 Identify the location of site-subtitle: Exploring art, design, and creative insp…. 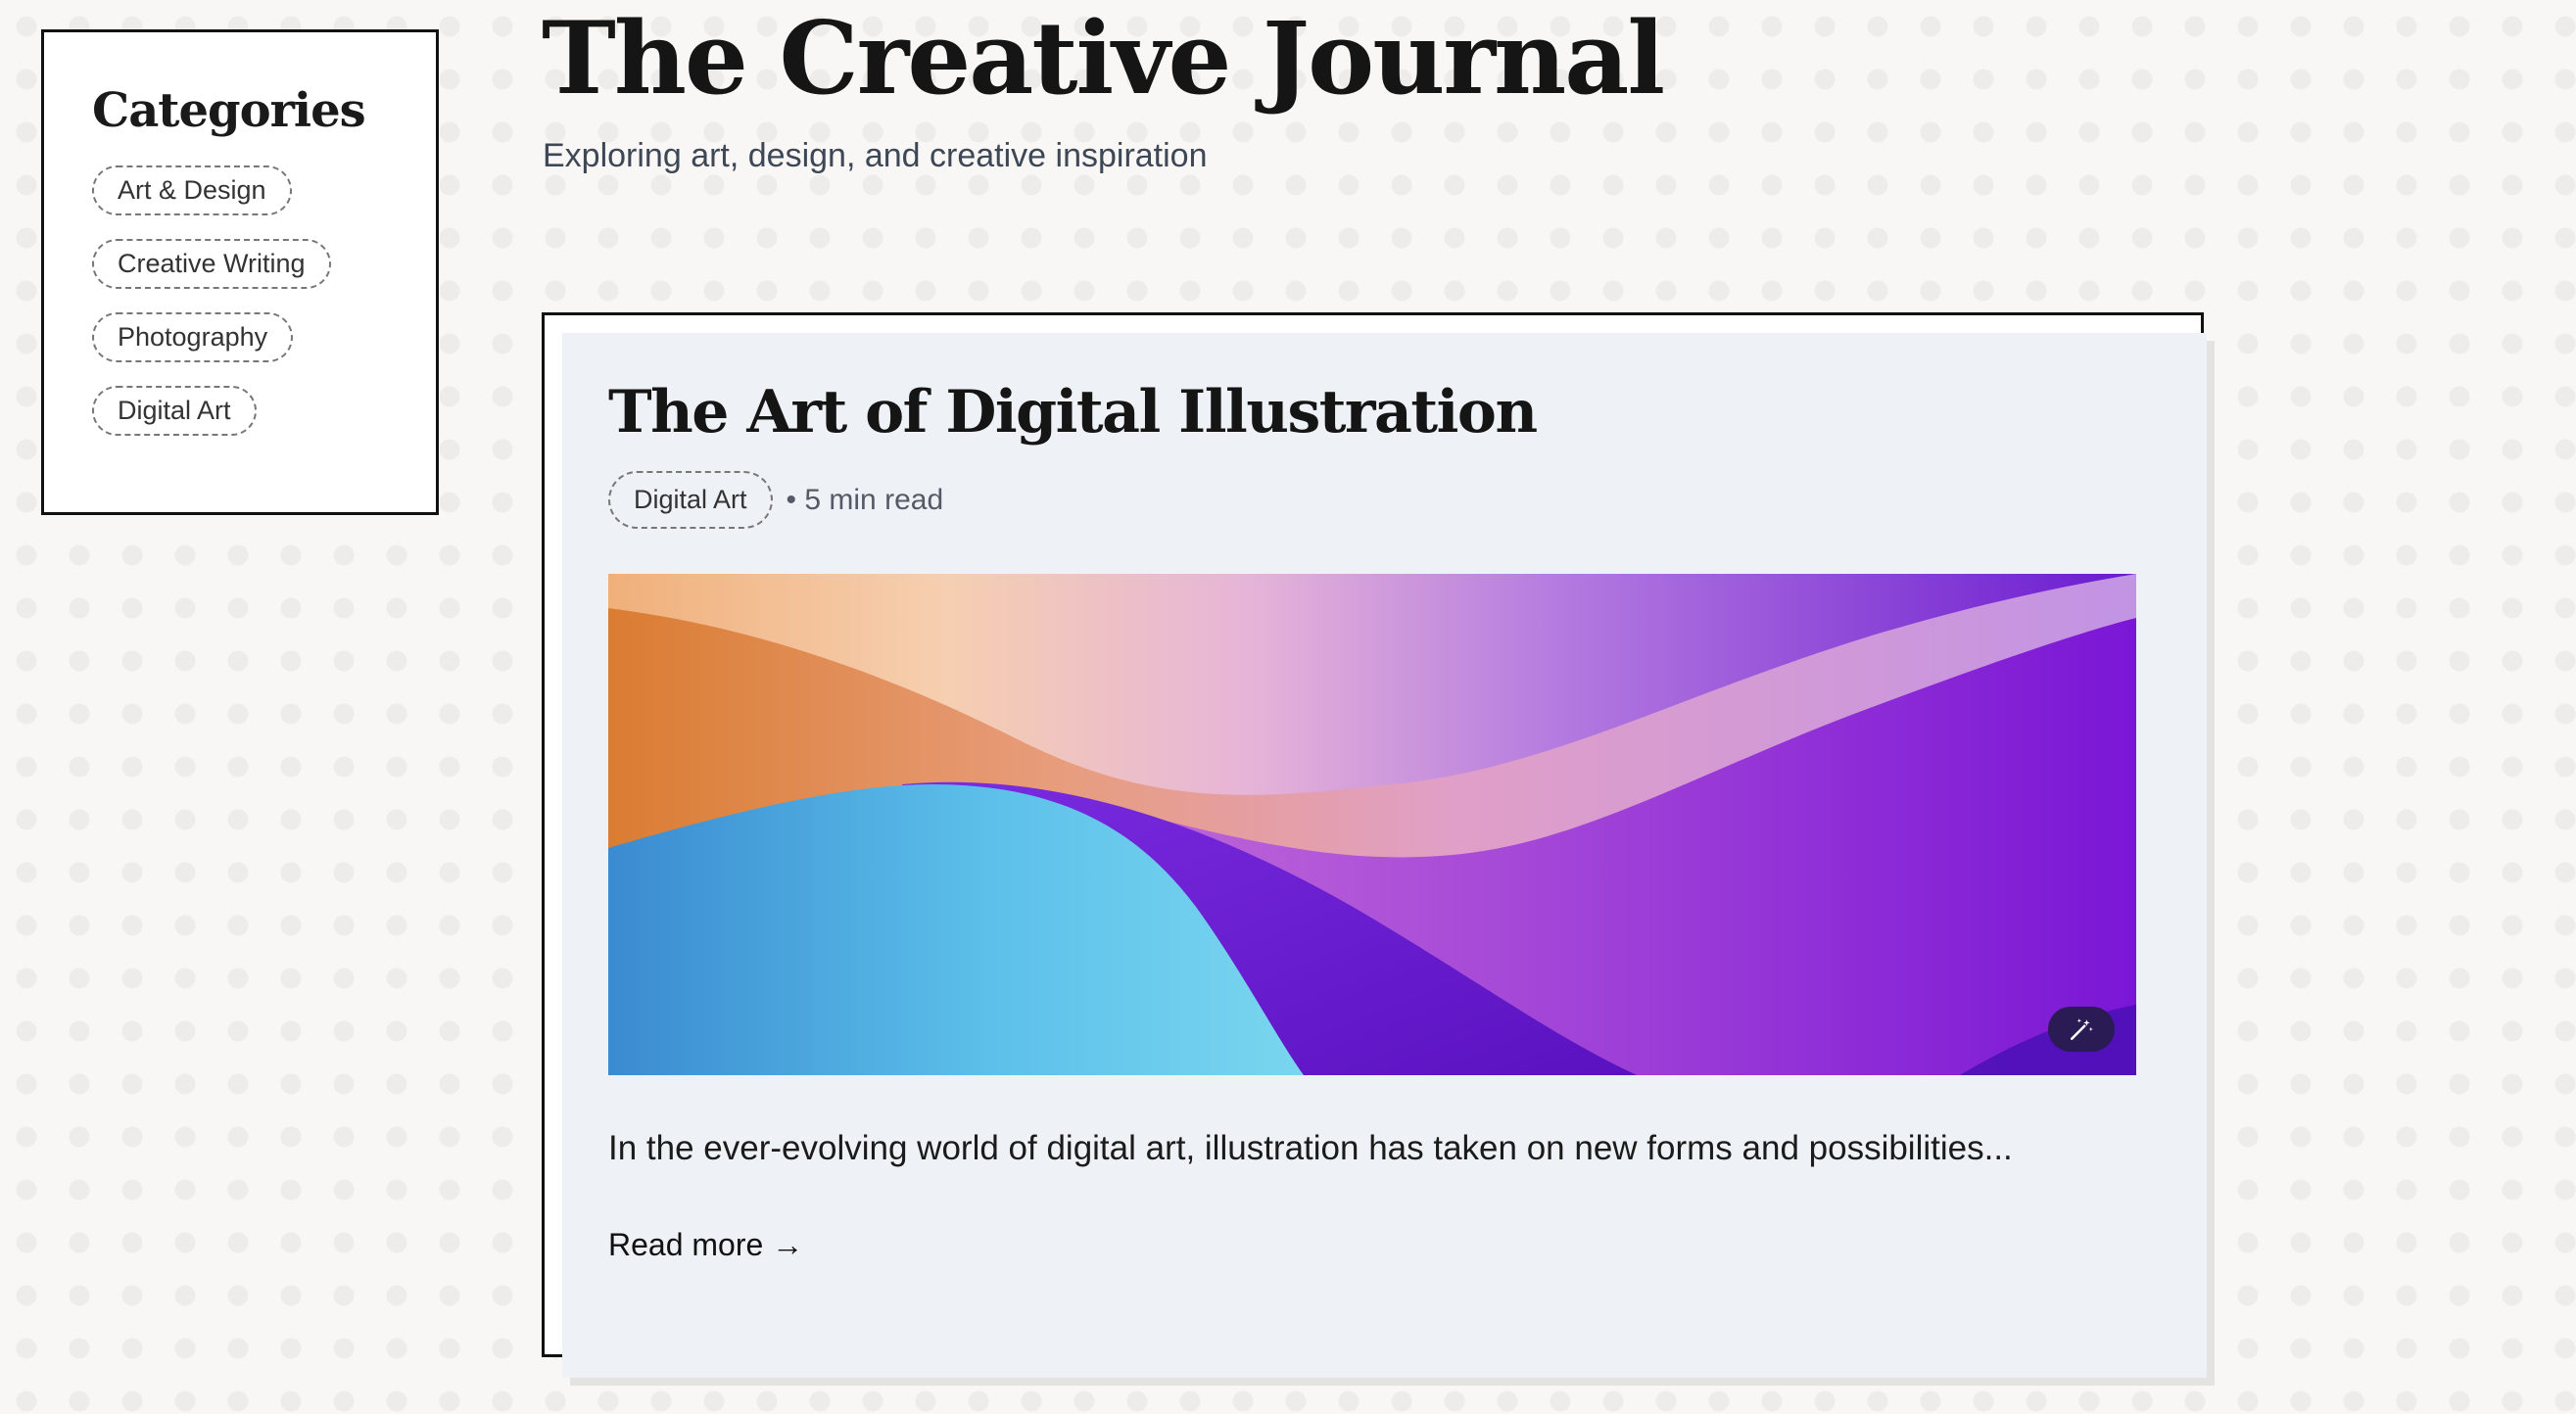
(875, 155).